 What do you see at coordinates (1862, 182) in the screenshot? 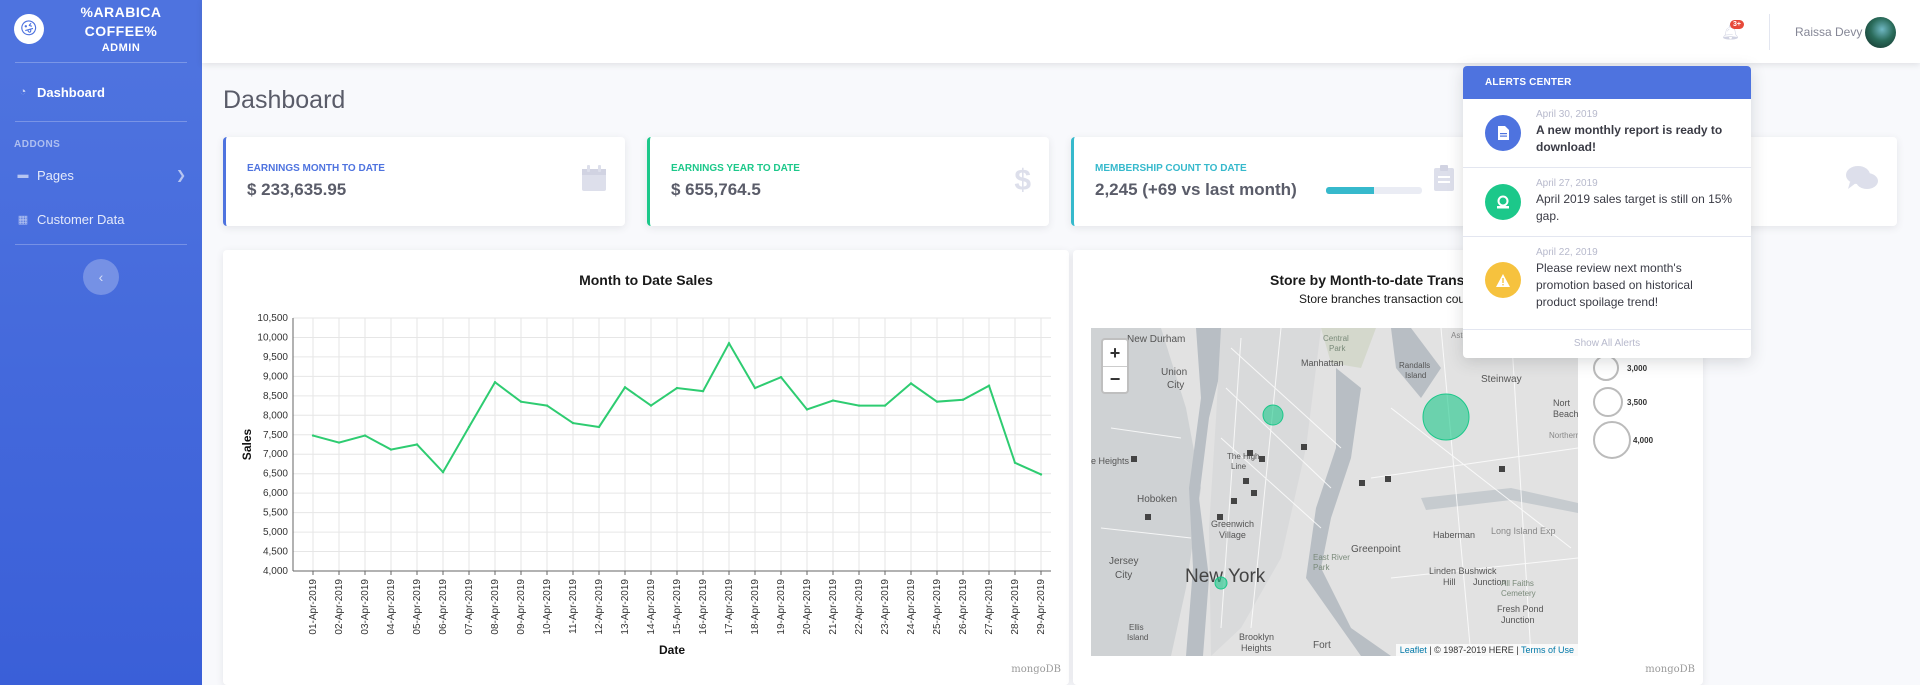
I see `comments-icon` at bounding box center [1862, 182].